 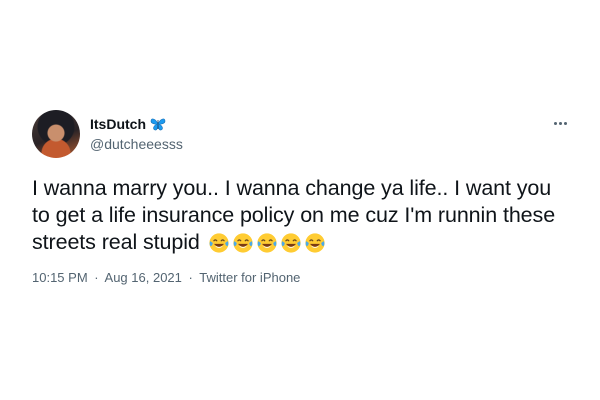 I want to click on avatar, so click(x=56, y=134).